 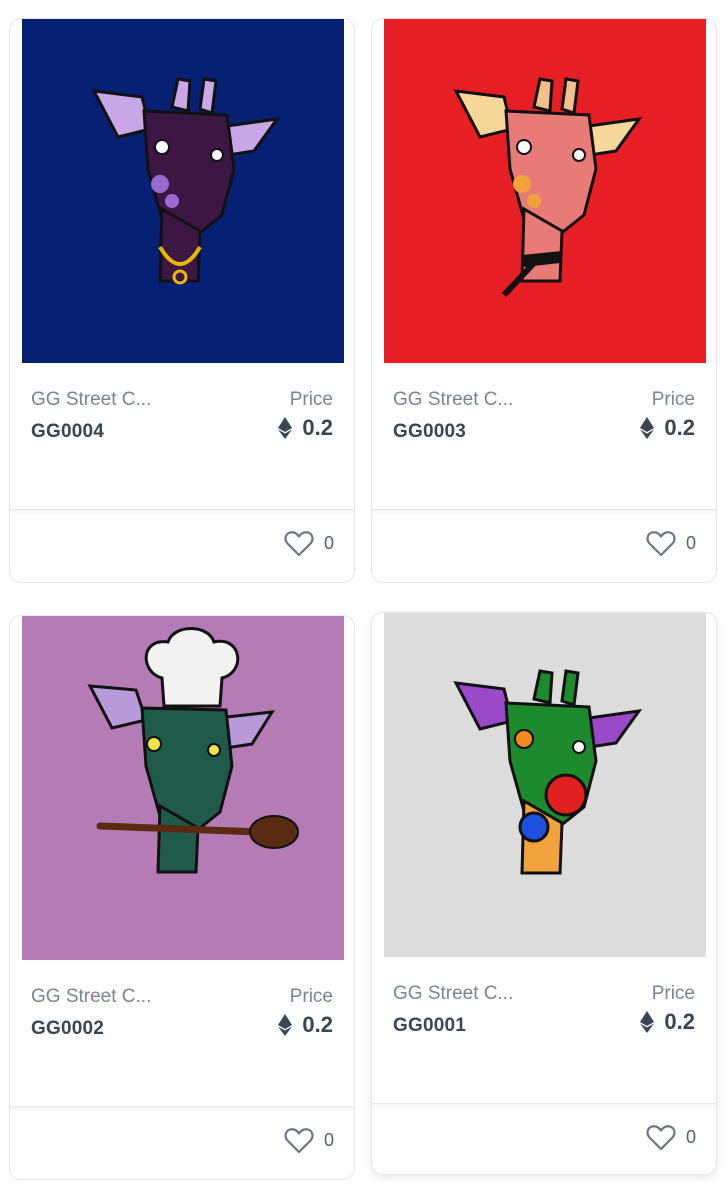 I want to click on token-id: GG0001, so click(x=429, y=1026).